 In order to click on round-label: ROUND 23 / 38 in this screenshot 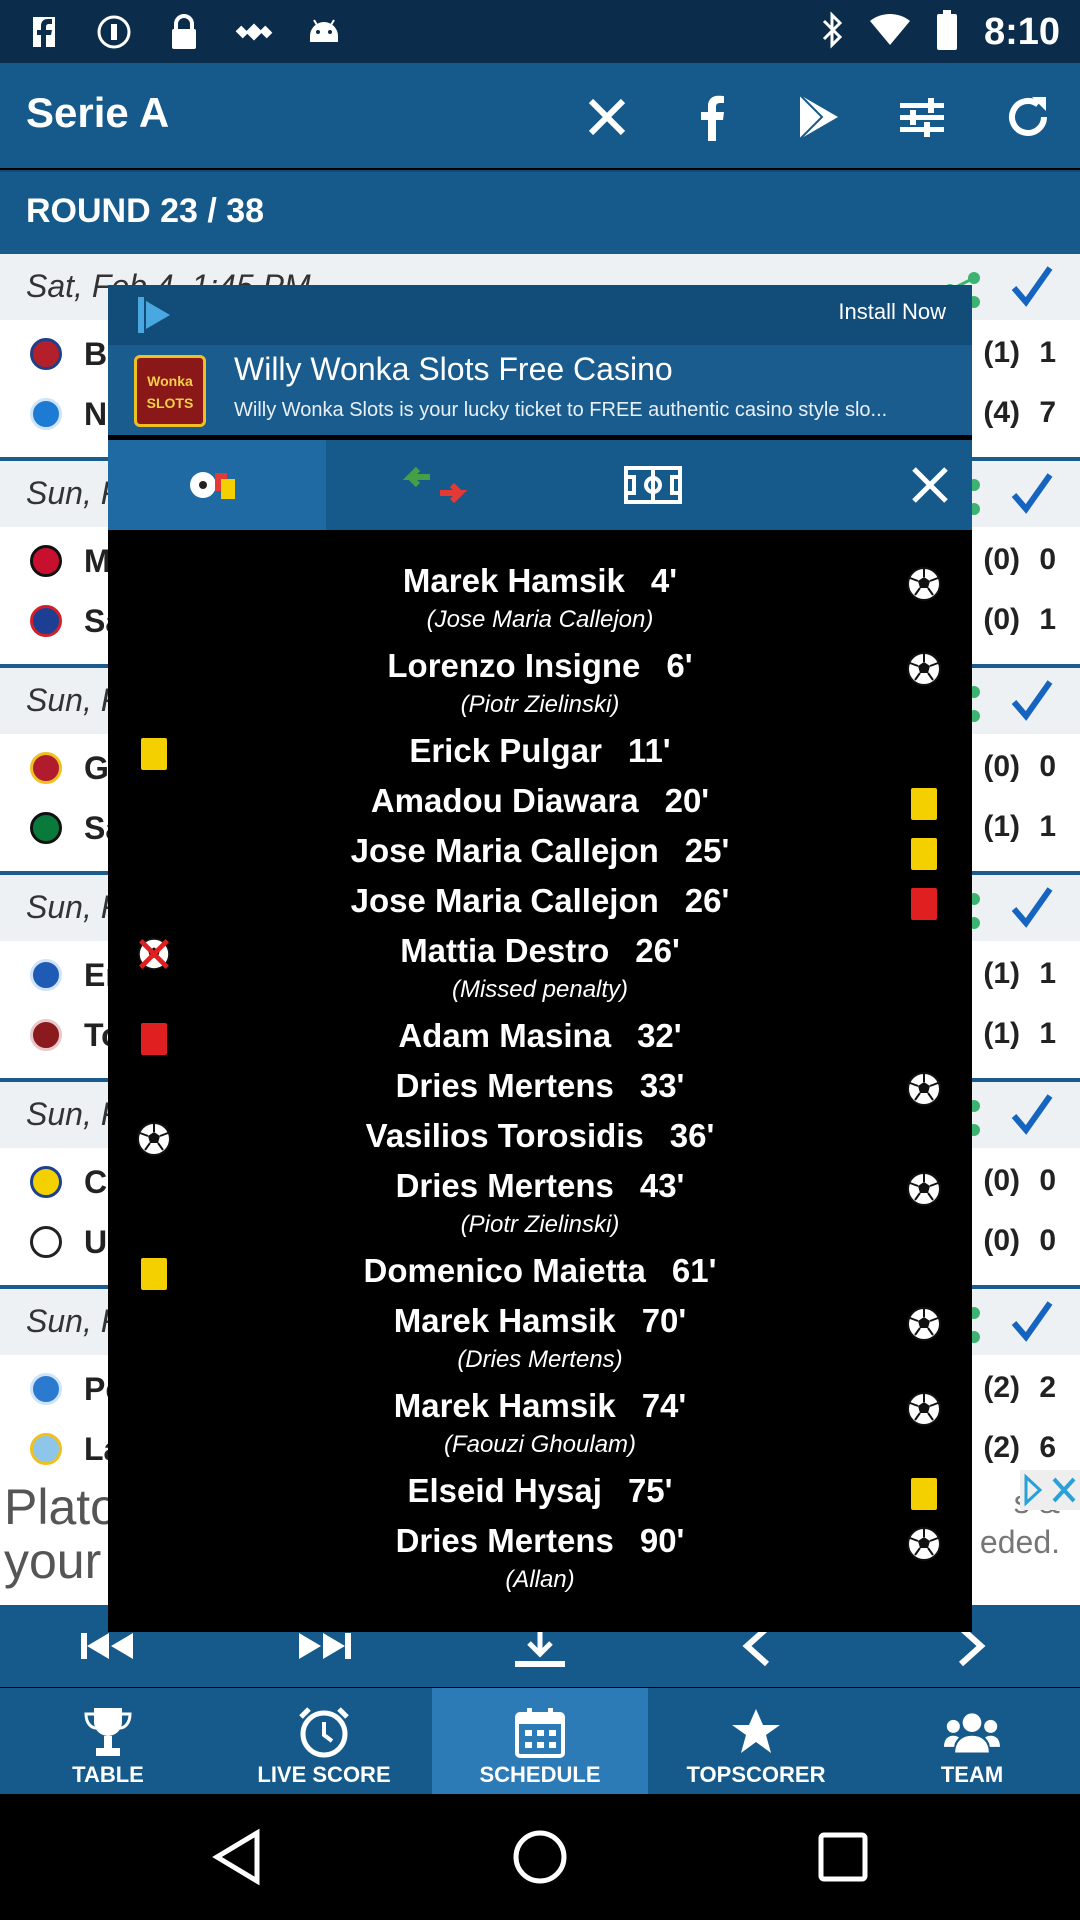, I will do `click(145, 211)`.